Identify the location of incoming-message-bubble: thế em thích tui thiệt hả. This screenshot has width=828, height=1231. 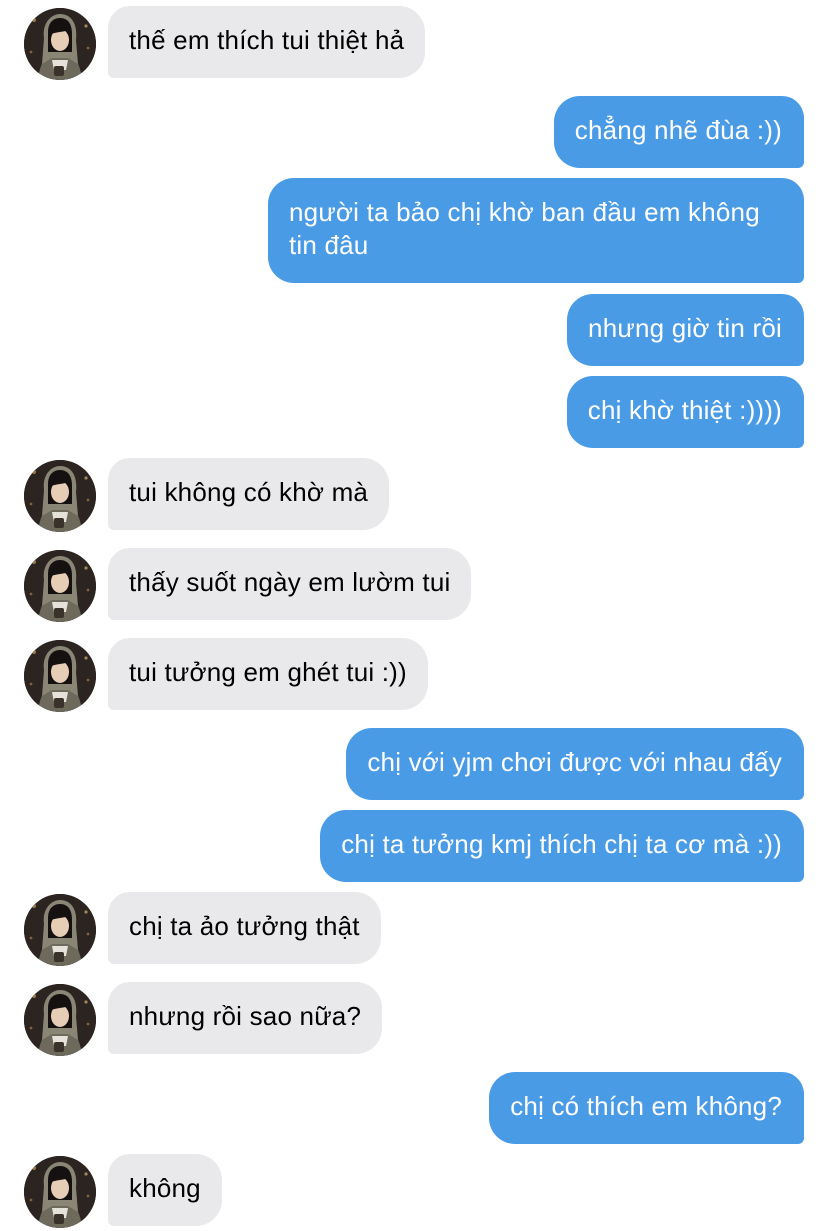
(267, 42).